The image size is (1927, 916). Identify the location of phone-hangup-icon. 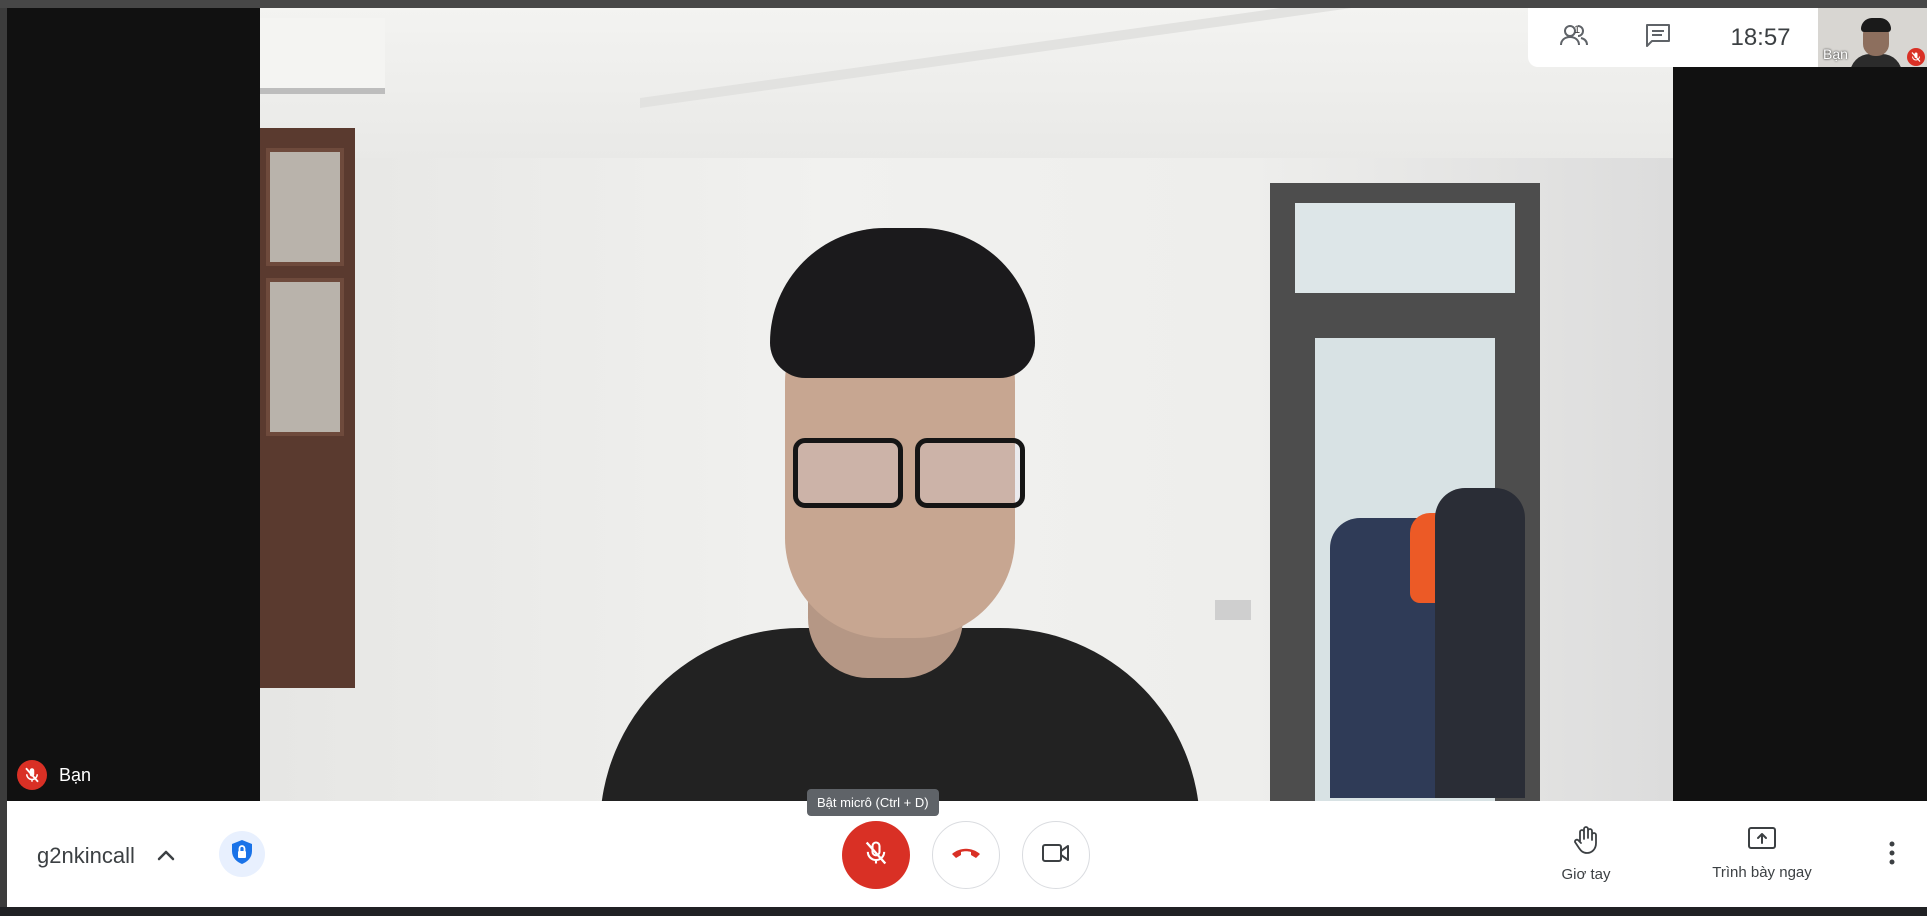
(966, 855).